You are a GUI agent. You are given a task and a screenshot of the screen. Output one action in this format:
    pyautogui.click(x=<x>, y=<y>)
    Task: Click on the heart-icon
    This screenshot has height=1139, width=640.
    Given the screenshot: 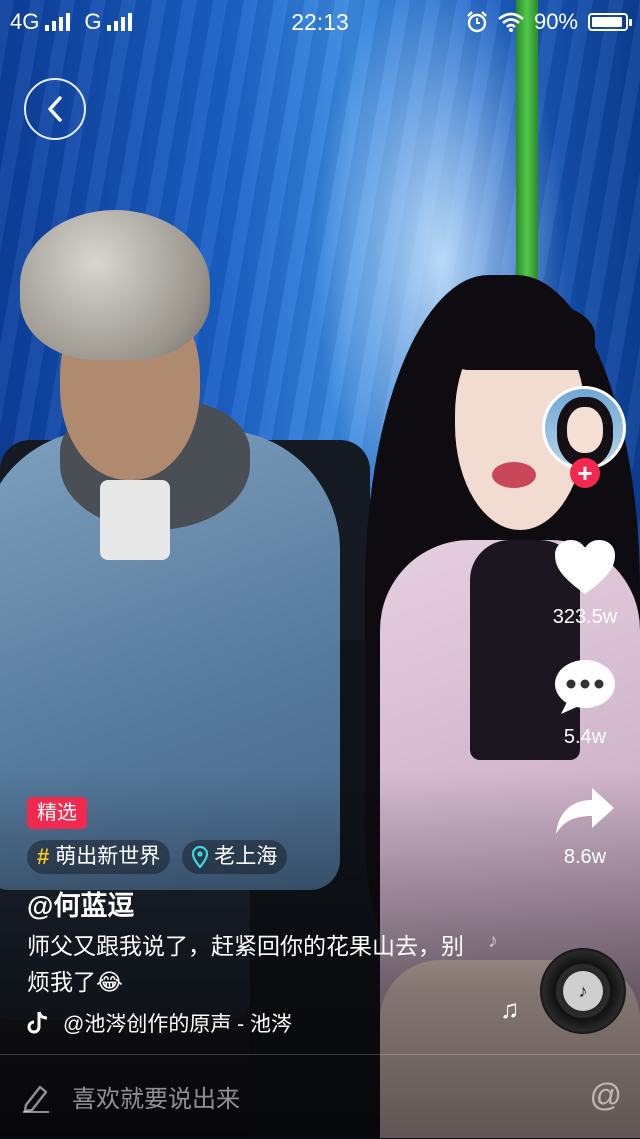 What is the action you would take?
    pyautogui.click(x=585, y=567)
    